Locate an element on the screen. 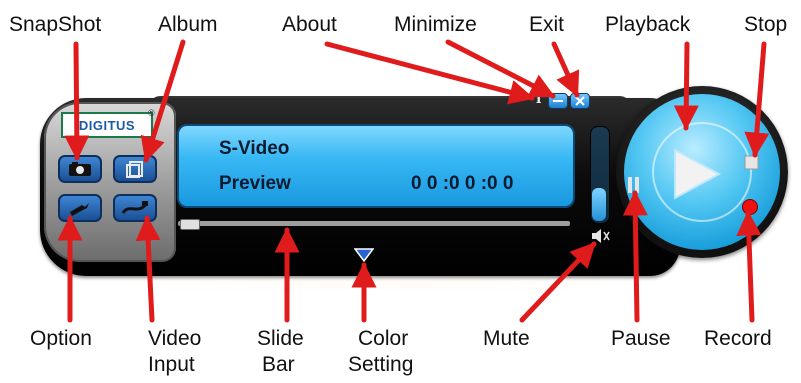  logo-text: DIGITUS is located at coordinates (107, 125).